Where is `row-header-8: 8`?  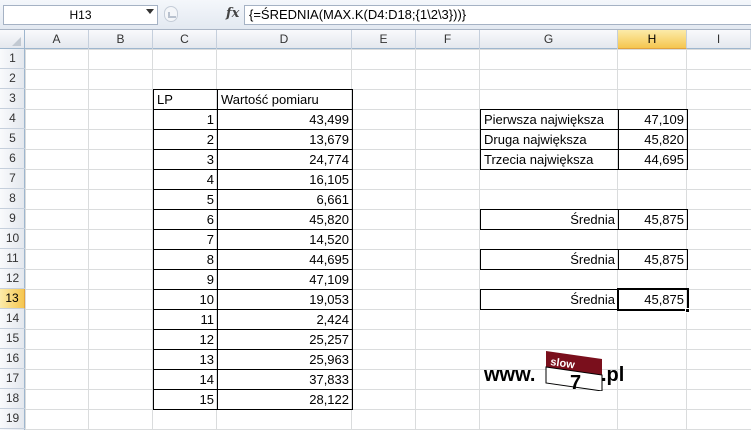 row-header-8: 8 is located at coordinates (12, 199).